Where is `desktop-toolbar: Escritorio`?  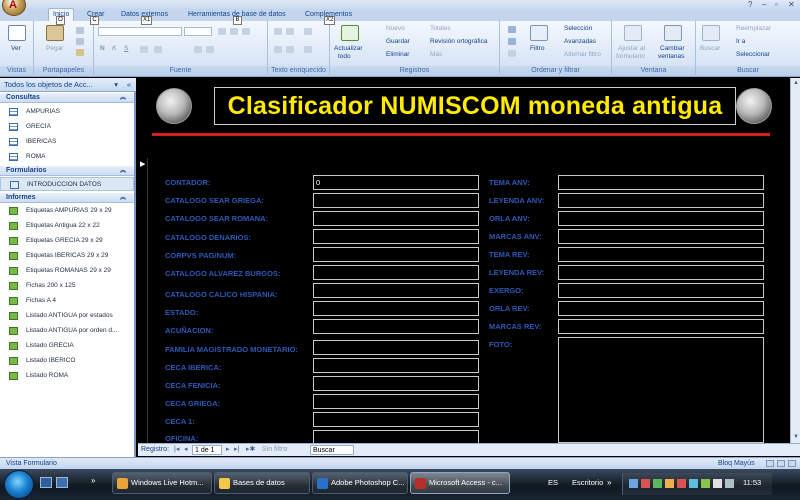 desktop-toolbar: Escritorio is located at coordinates (587, 482).